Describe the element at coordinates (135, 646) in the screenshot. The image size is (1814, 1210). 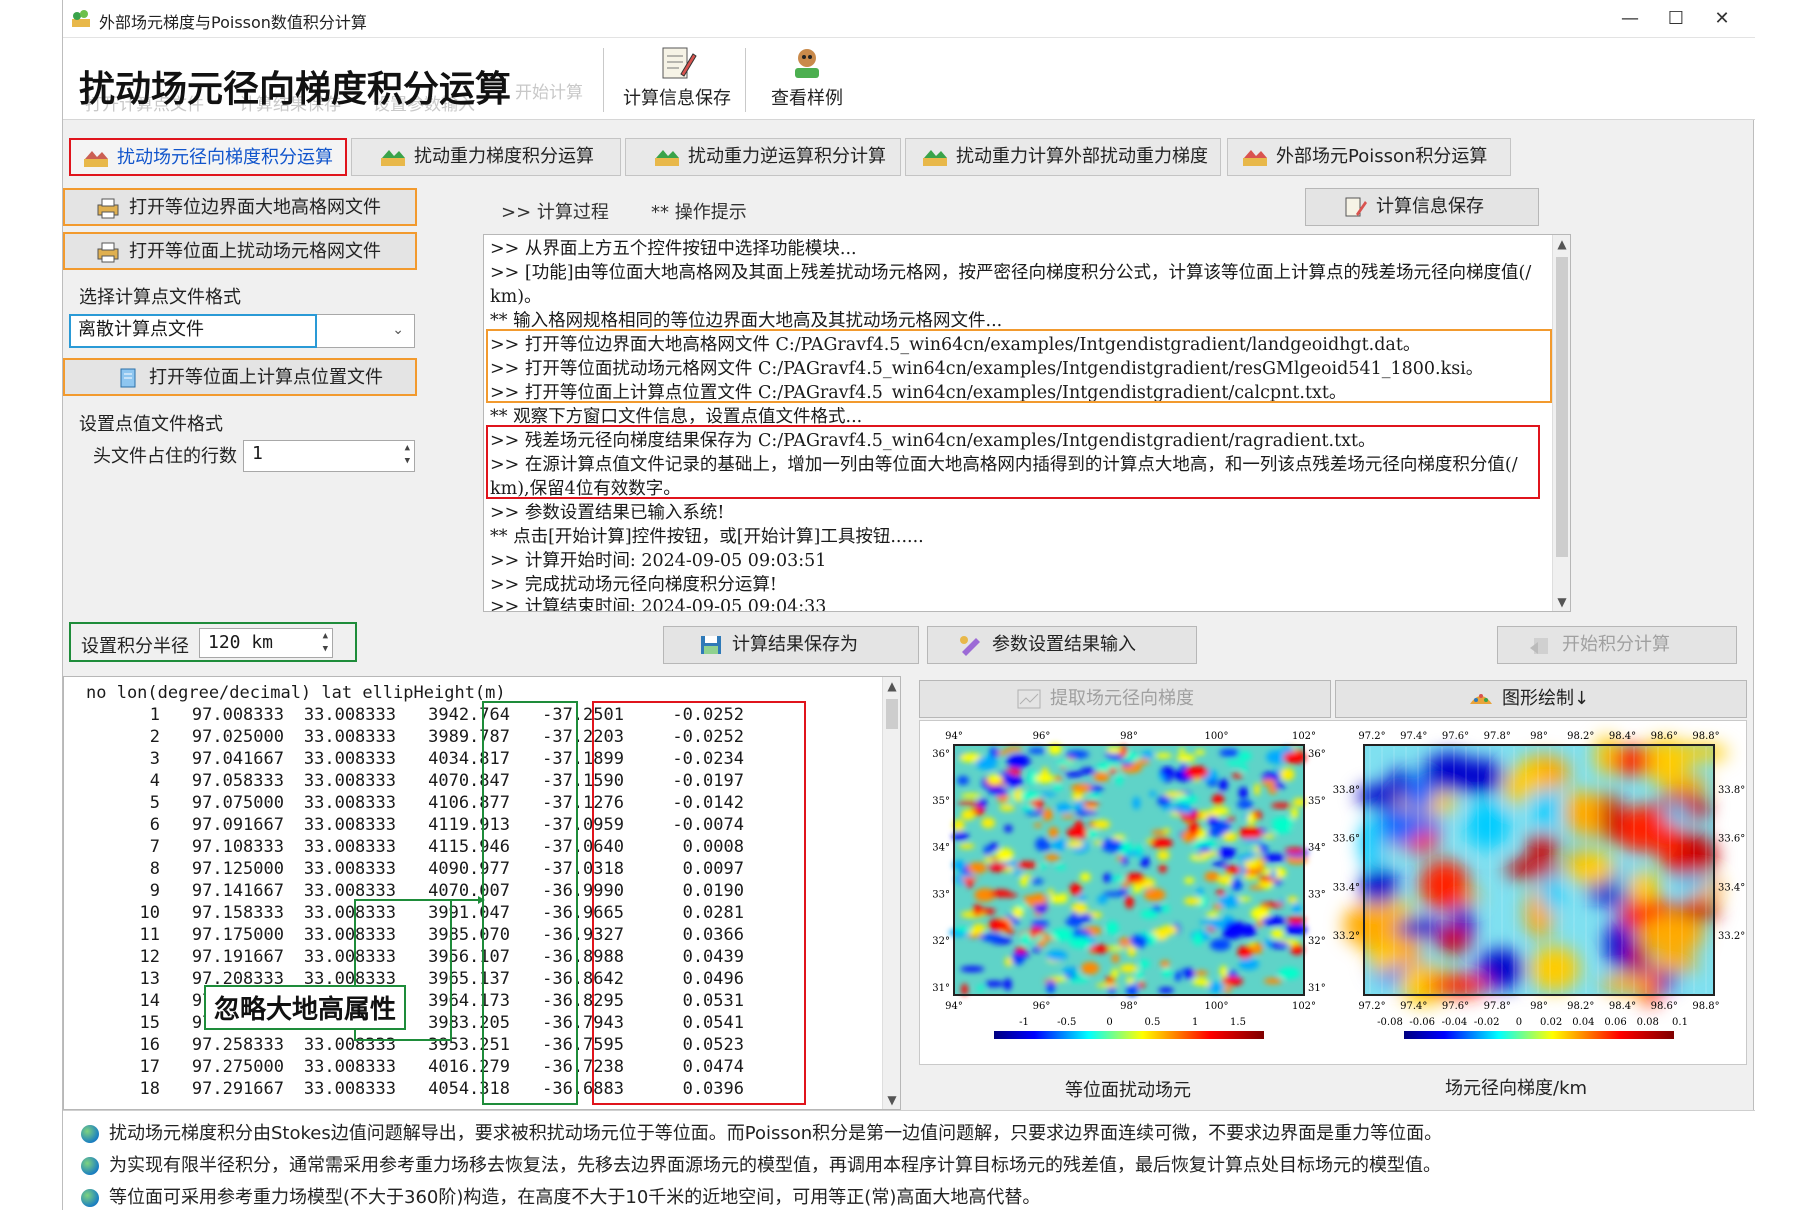
I see `radius-label: 设置积分半径` at that location.